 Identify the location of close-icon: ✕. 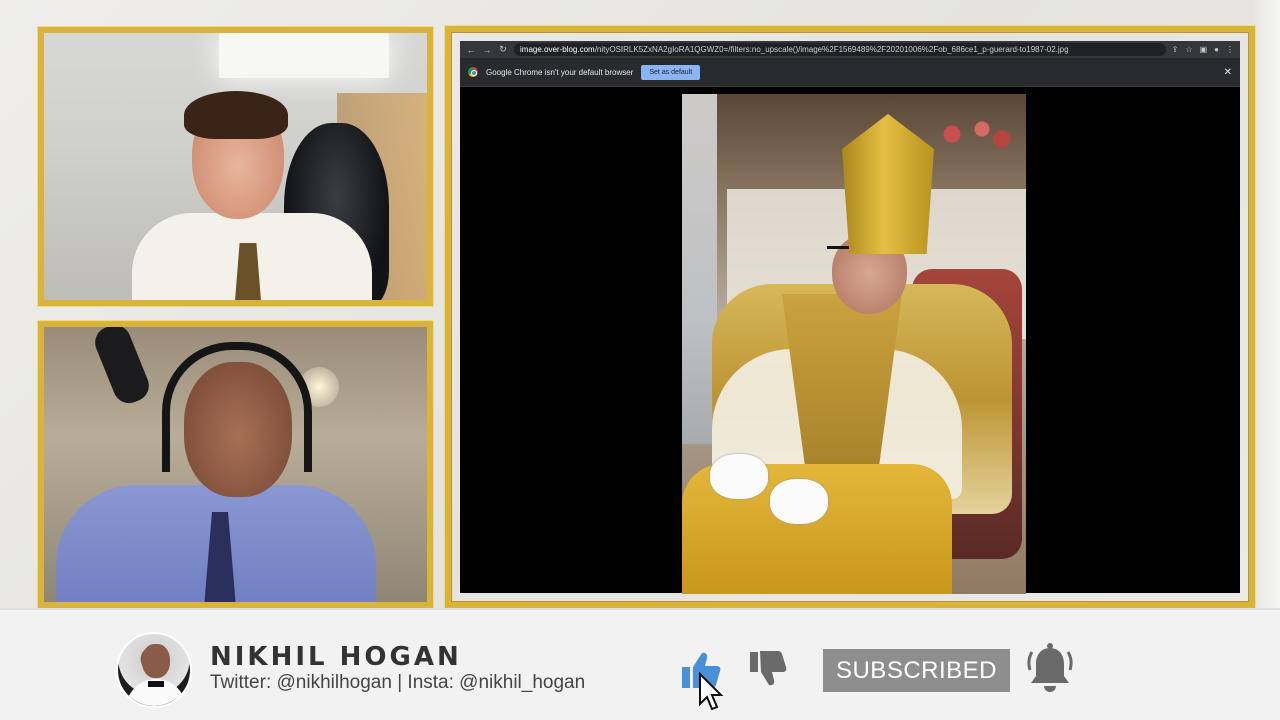
(1228, 72).